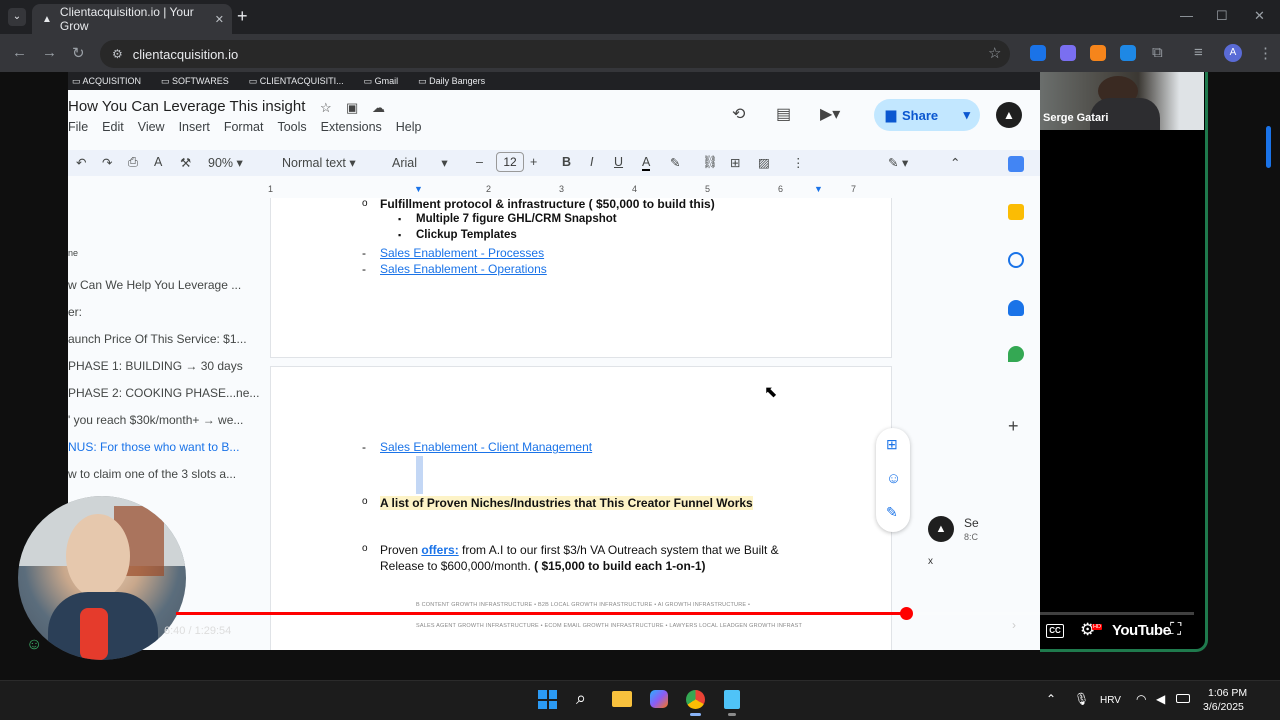 The image size is (1280, 720). What do you see at coordinates (462, 253) in the screenshot?
I see `processes-link: Sales Enablement - Processes` at bounding box center [462, 253].